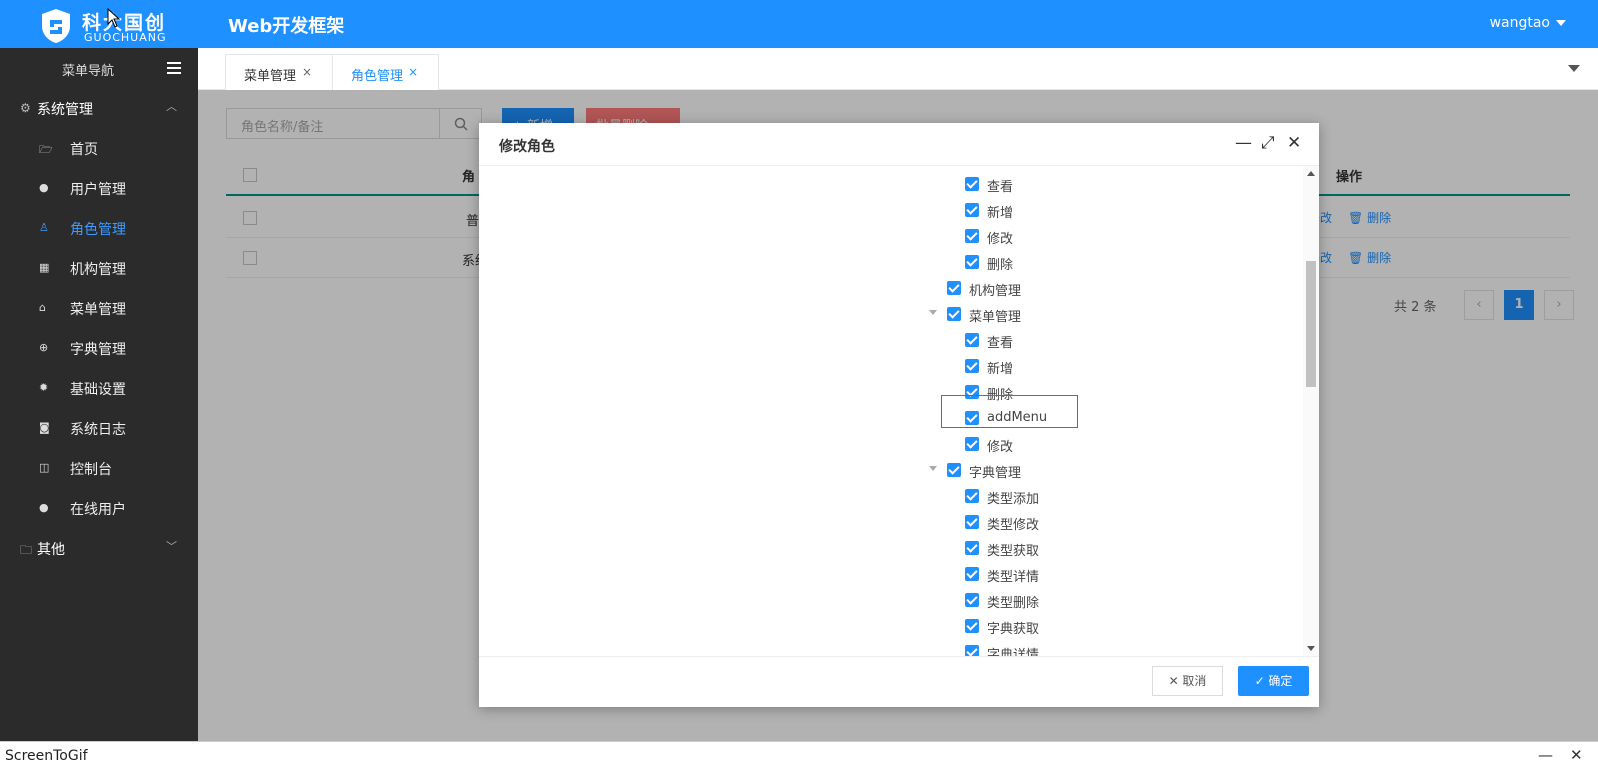 This screenshot has width=1598, height=768. I want to click on sidebar-item-org: ▦ 机构管理, so click(99, 268).